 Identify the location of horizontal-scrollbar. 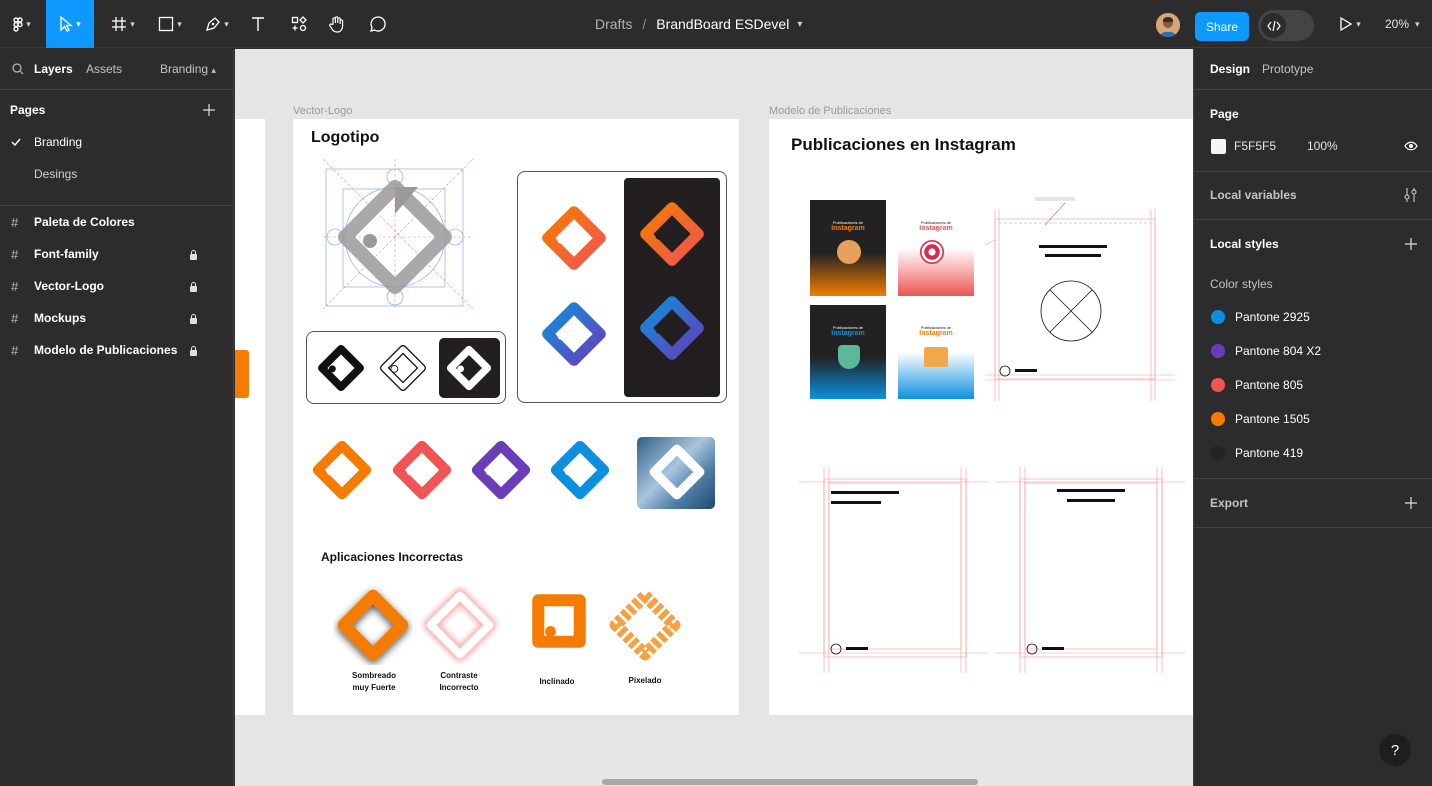
(790, 782).